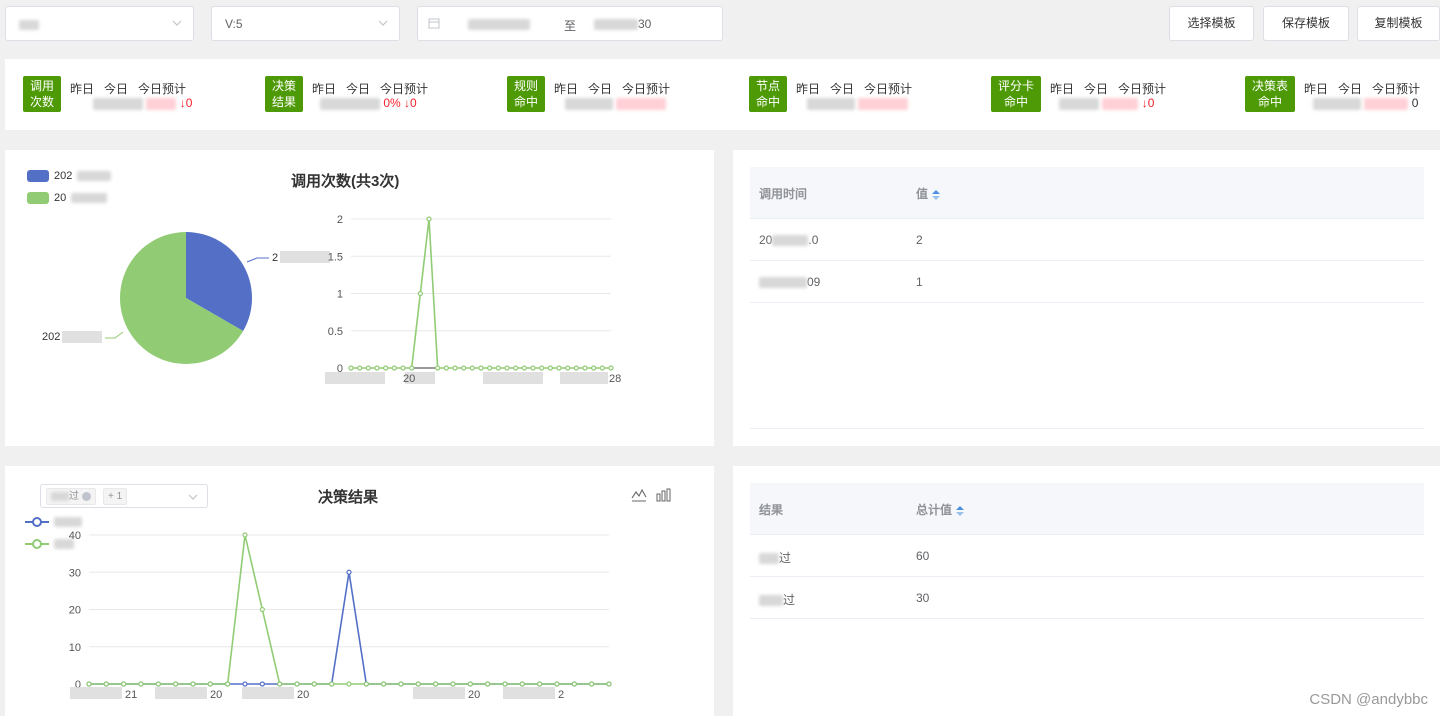 The image size is (1440, 716). What do you see at coordinates (1087, 428) in the screenshot?
I see `table-bottom-border` at bounding box center [1087, 428].